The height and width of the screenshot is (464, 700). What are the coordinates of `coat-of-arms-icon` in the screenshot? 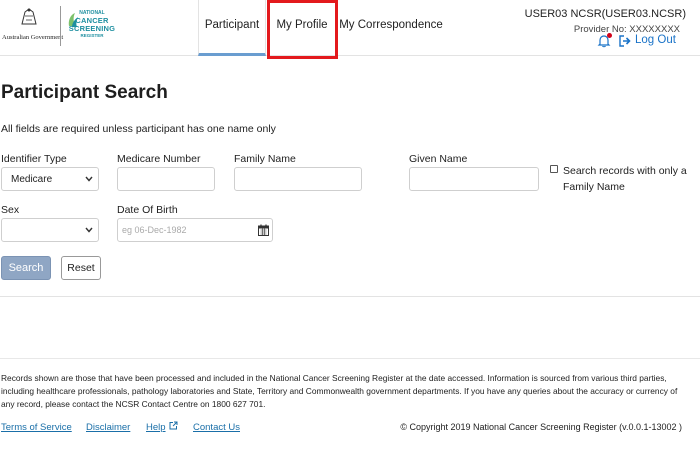 It's located at (29, 16).